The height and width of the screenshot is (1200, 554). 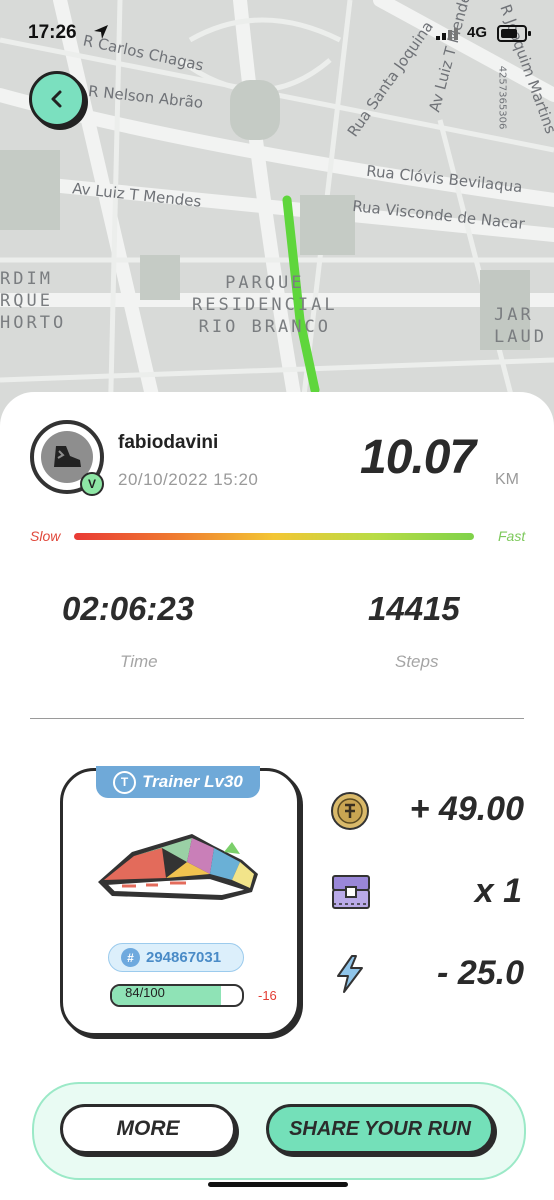 What do you see at coordinates (507, 479) in the screenshot?
I see `distance-unit: KM` at bounding box center [507, 479].